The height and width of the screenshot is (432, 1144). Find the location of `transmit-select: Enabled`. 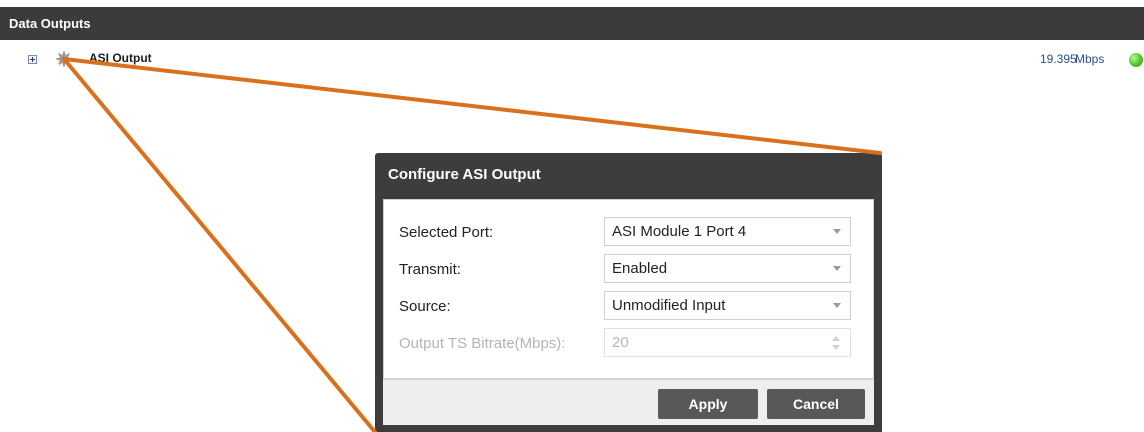

transmit-select: Enabled is located at coordinates (727, 268).